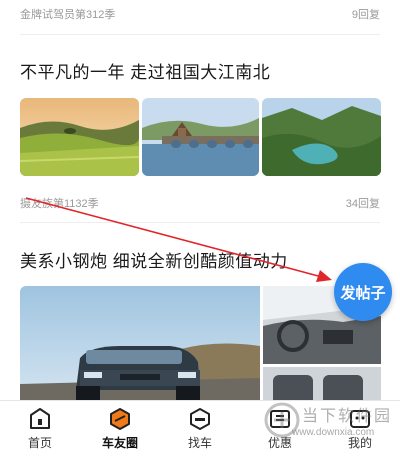  What do you see at coordinates (119, 443) in the screenshot?
I see `tab-label: 车友圈` at bounding box center [119, 443].